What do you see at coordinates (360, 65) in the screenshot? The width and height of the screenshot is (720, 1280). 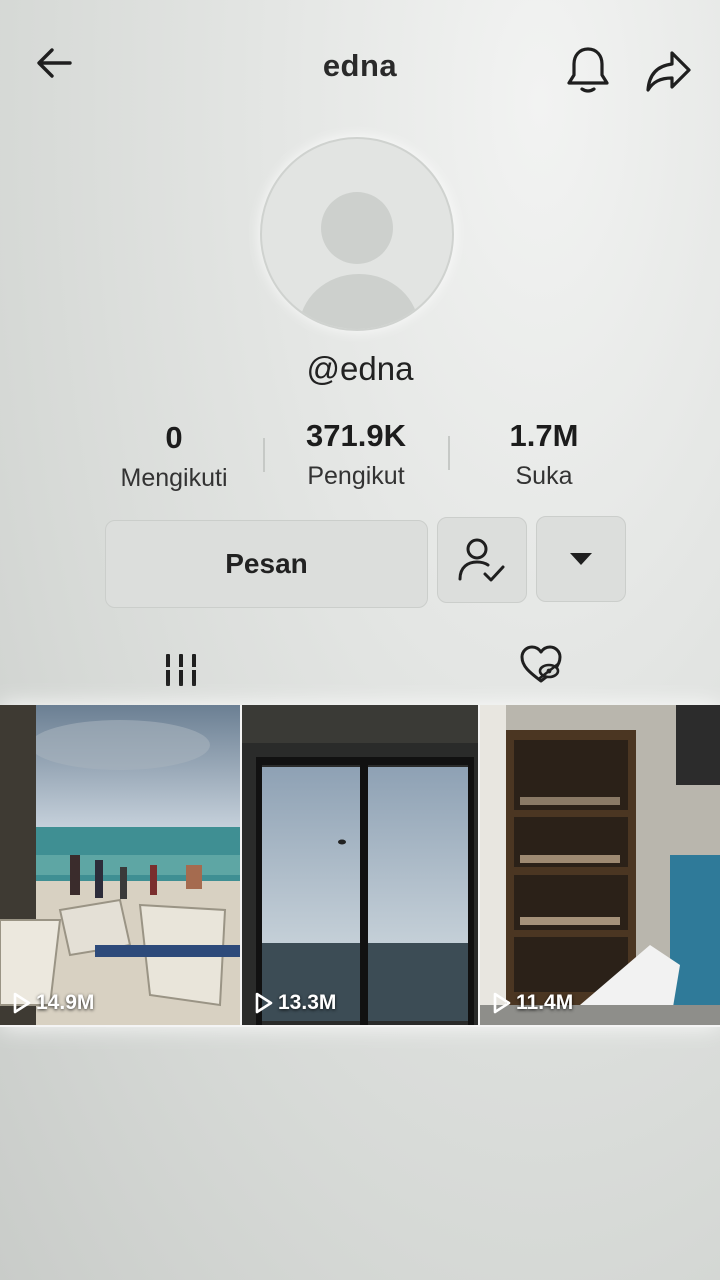 I see `top-bar: edna` at bounding box center [360, 65].